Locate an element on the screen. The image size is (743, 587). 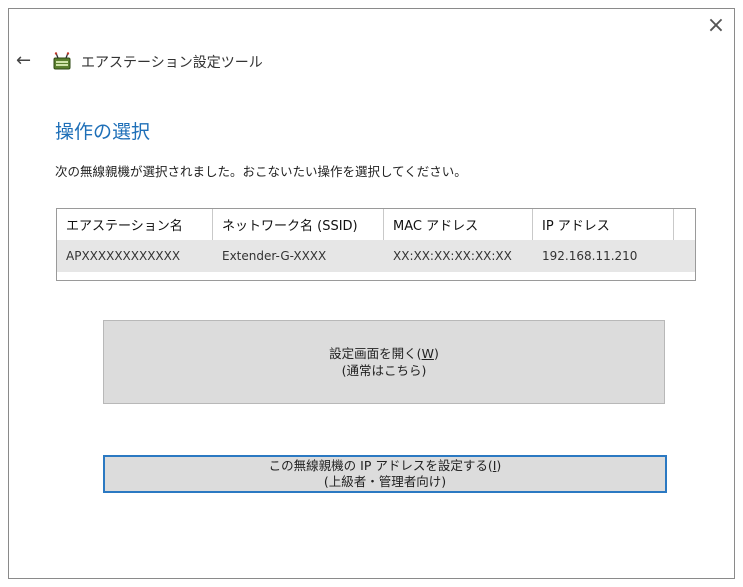
set-ip-sublabel: (上級者・管理者向け) is located at coordinates (385, 481).